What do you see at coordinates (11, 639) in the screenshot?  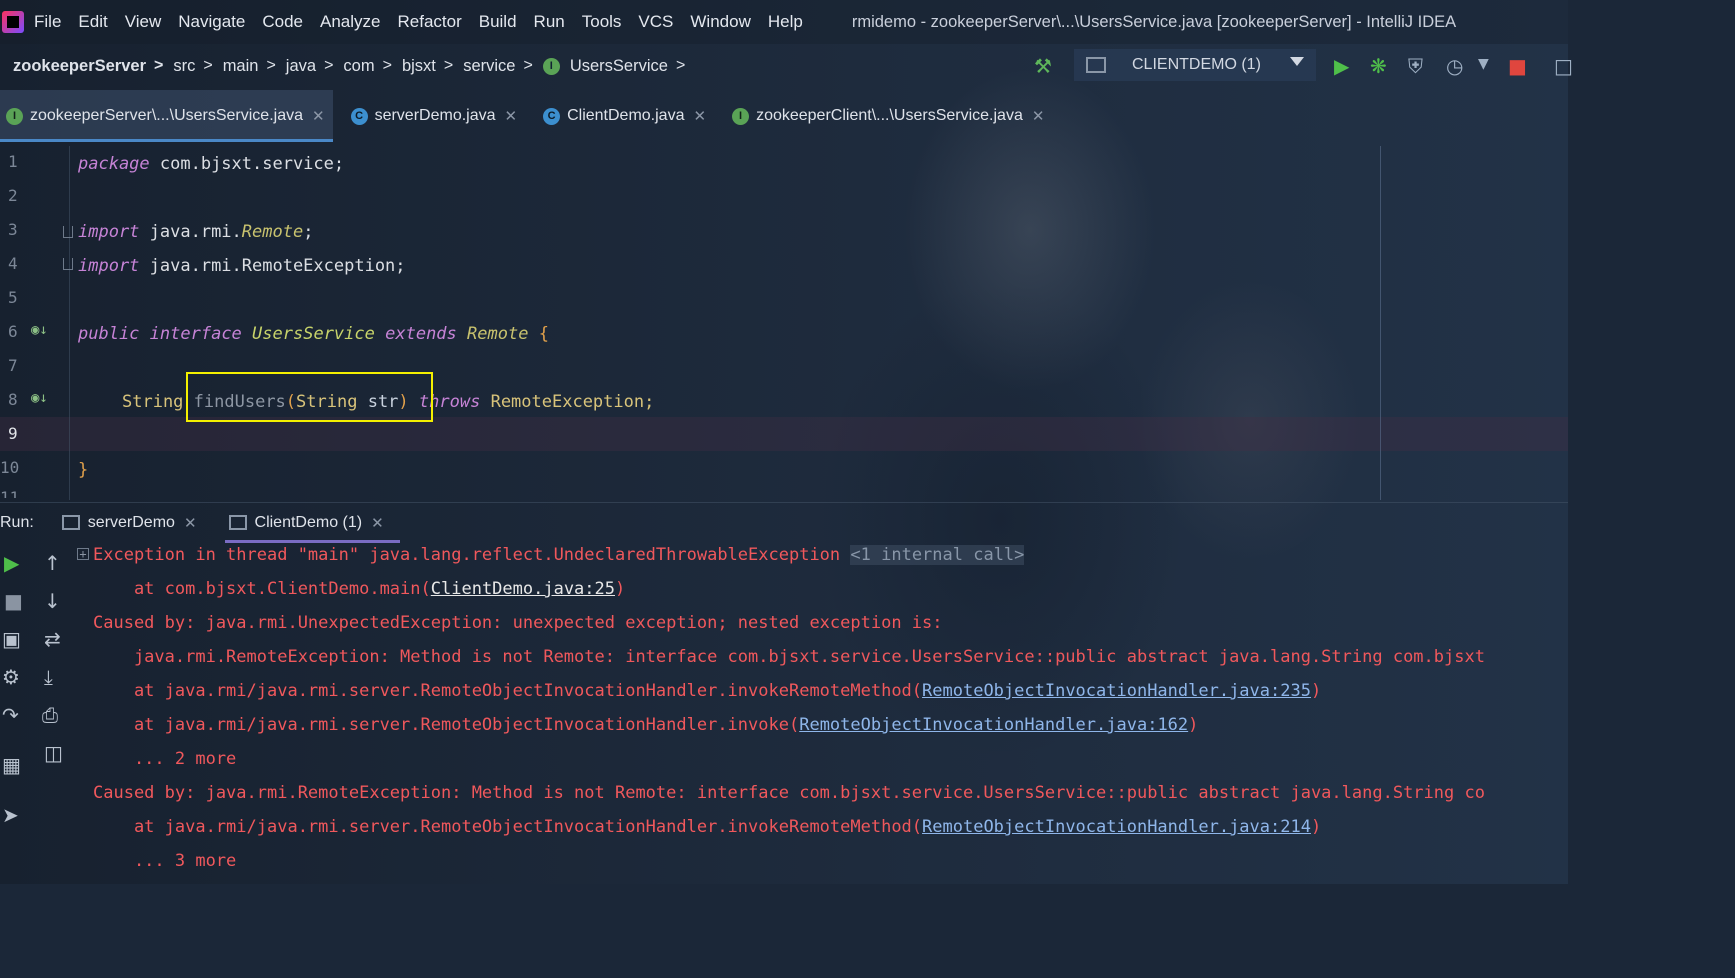 I see `camera-icon: ▣` at bounding box center [11, 639].